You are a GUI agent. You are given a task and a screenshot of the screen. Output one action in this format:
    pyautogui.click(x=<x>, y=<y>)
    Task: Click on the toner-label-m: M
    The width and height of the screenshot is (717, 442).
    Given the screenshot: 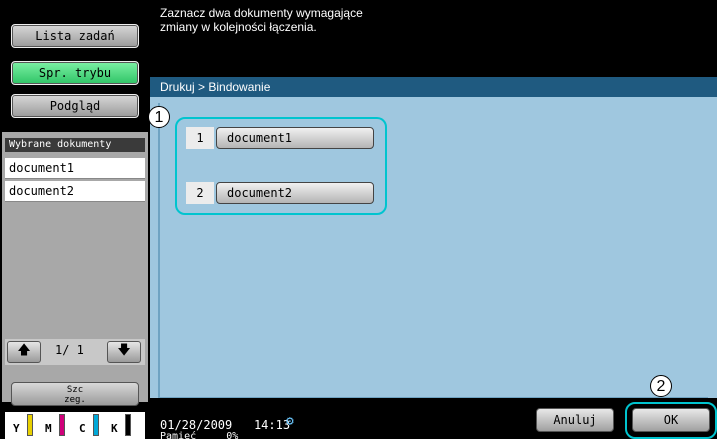 What is the action you would take?
    pyautogui.click(x=48, y=428)
    